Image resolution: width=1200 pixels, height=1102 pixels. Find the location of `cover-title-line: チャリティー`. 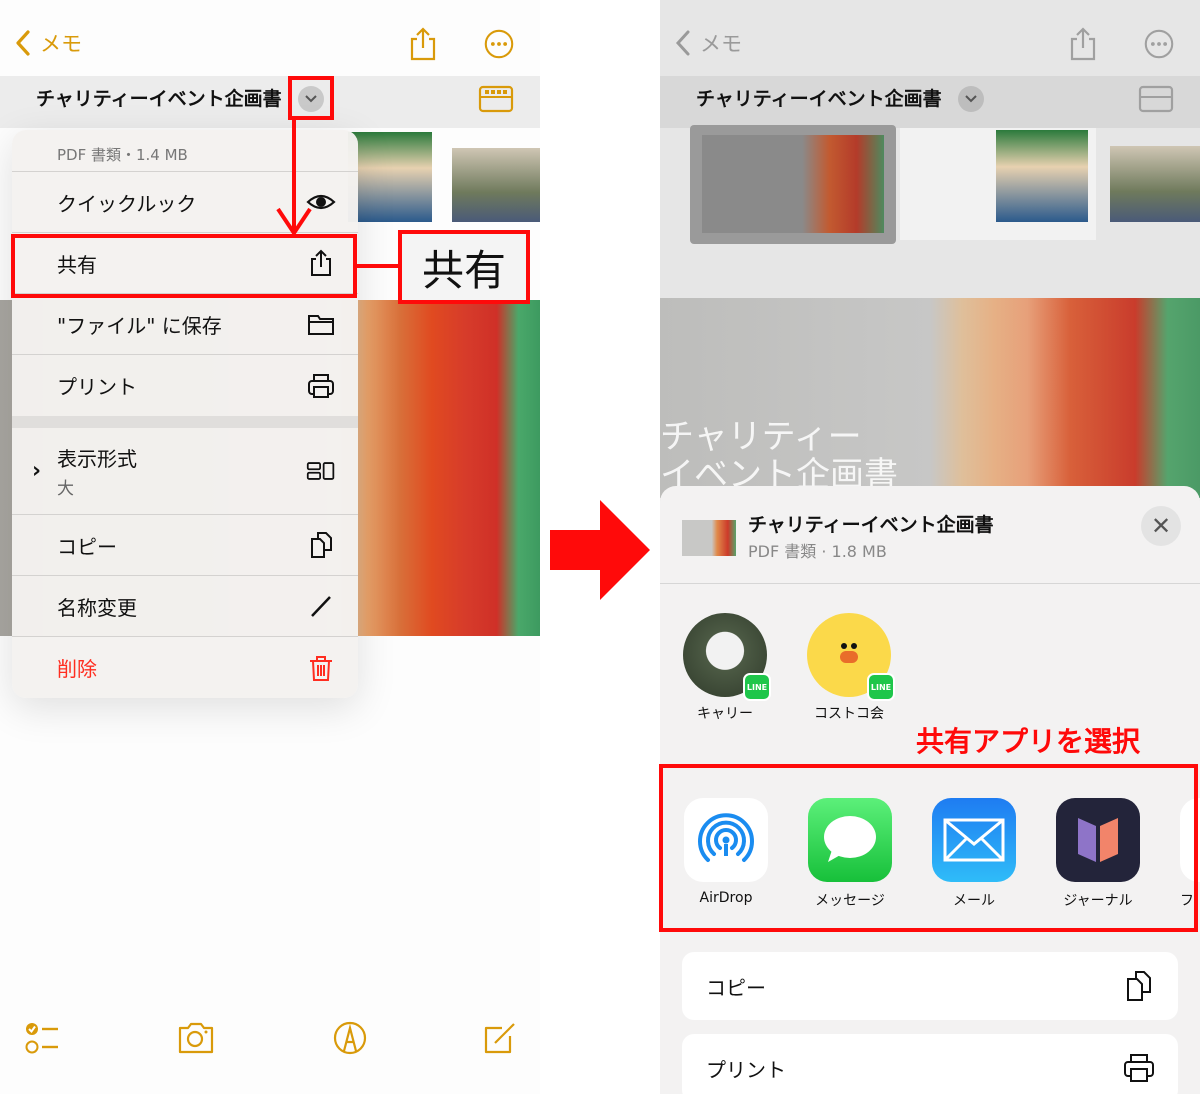

cover-title-line: チャリティー is located at coordinates (761, 437).